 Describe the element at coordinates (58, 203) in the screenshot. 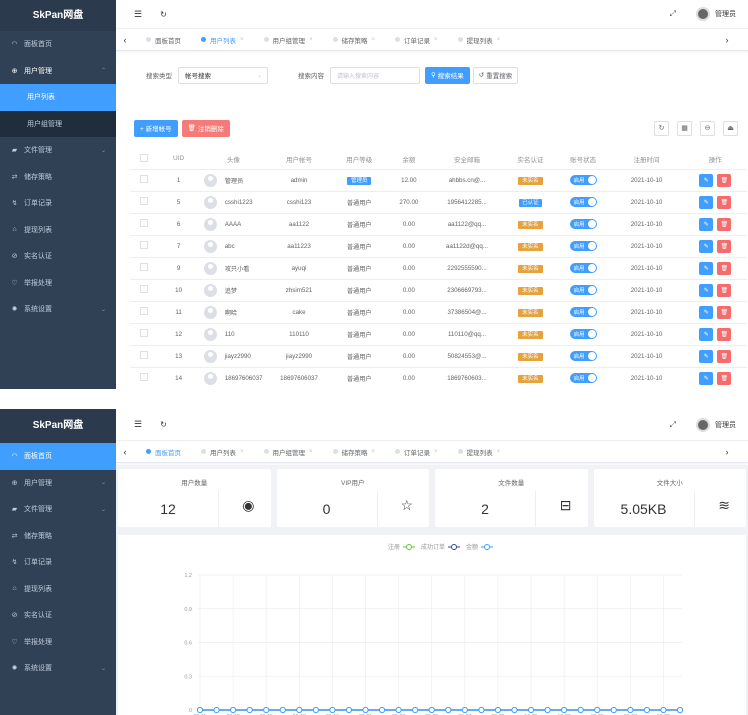

I see `sidebar-item-6: ↯ 订单记录` at that location.